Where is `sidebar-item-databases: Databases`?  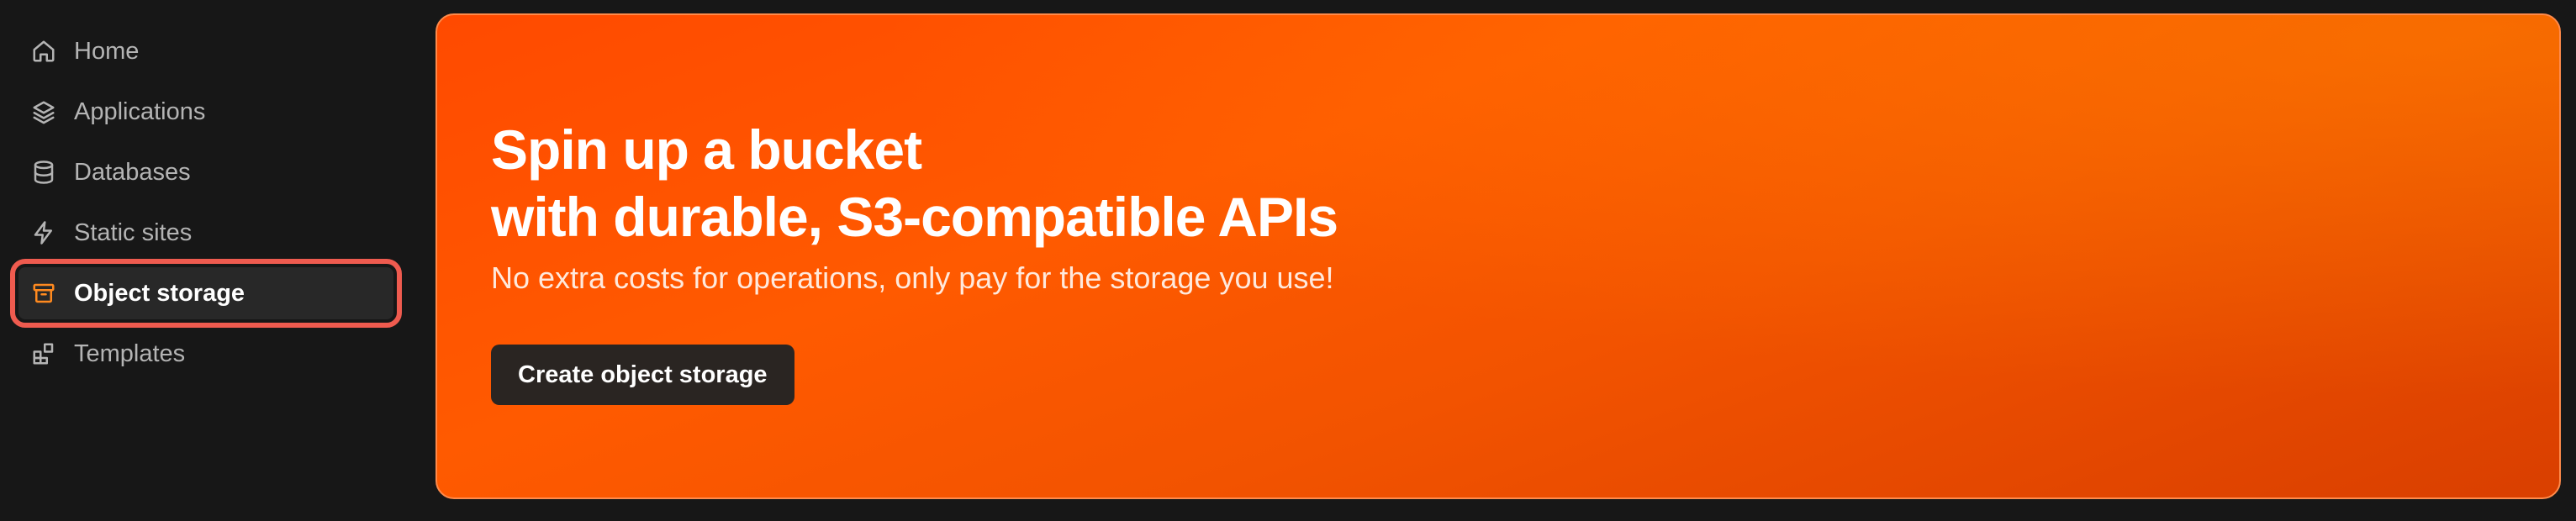
sidebar-item-databases: Databases is located at coordinates (205, 172).